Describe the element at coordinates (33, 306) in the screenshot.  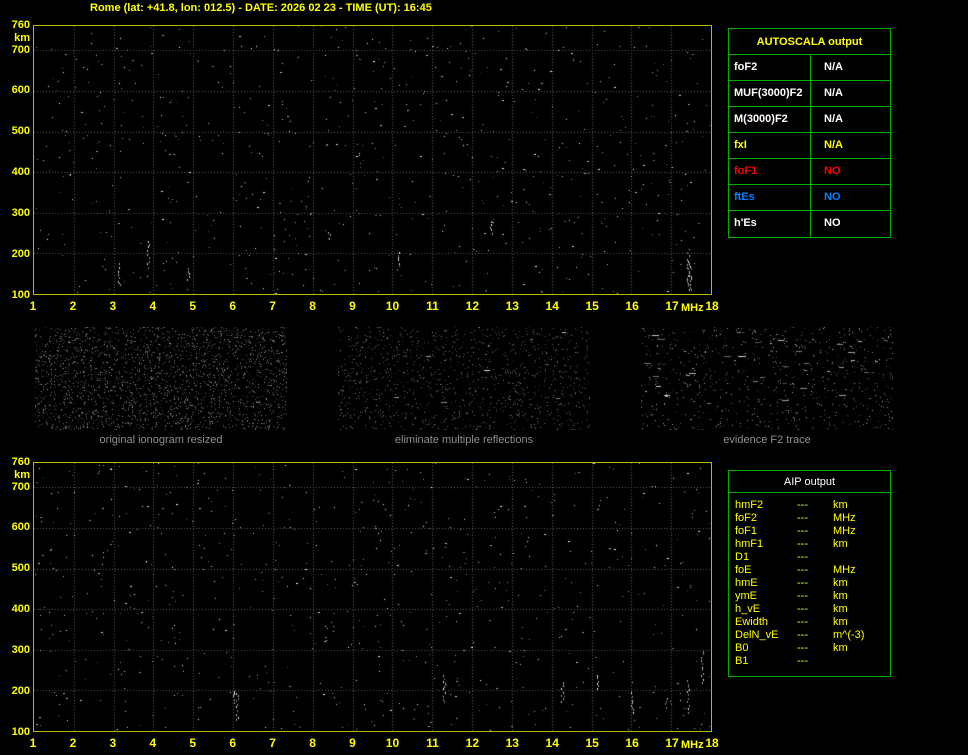
I see `x-axis-tick-label: 1` at that location.